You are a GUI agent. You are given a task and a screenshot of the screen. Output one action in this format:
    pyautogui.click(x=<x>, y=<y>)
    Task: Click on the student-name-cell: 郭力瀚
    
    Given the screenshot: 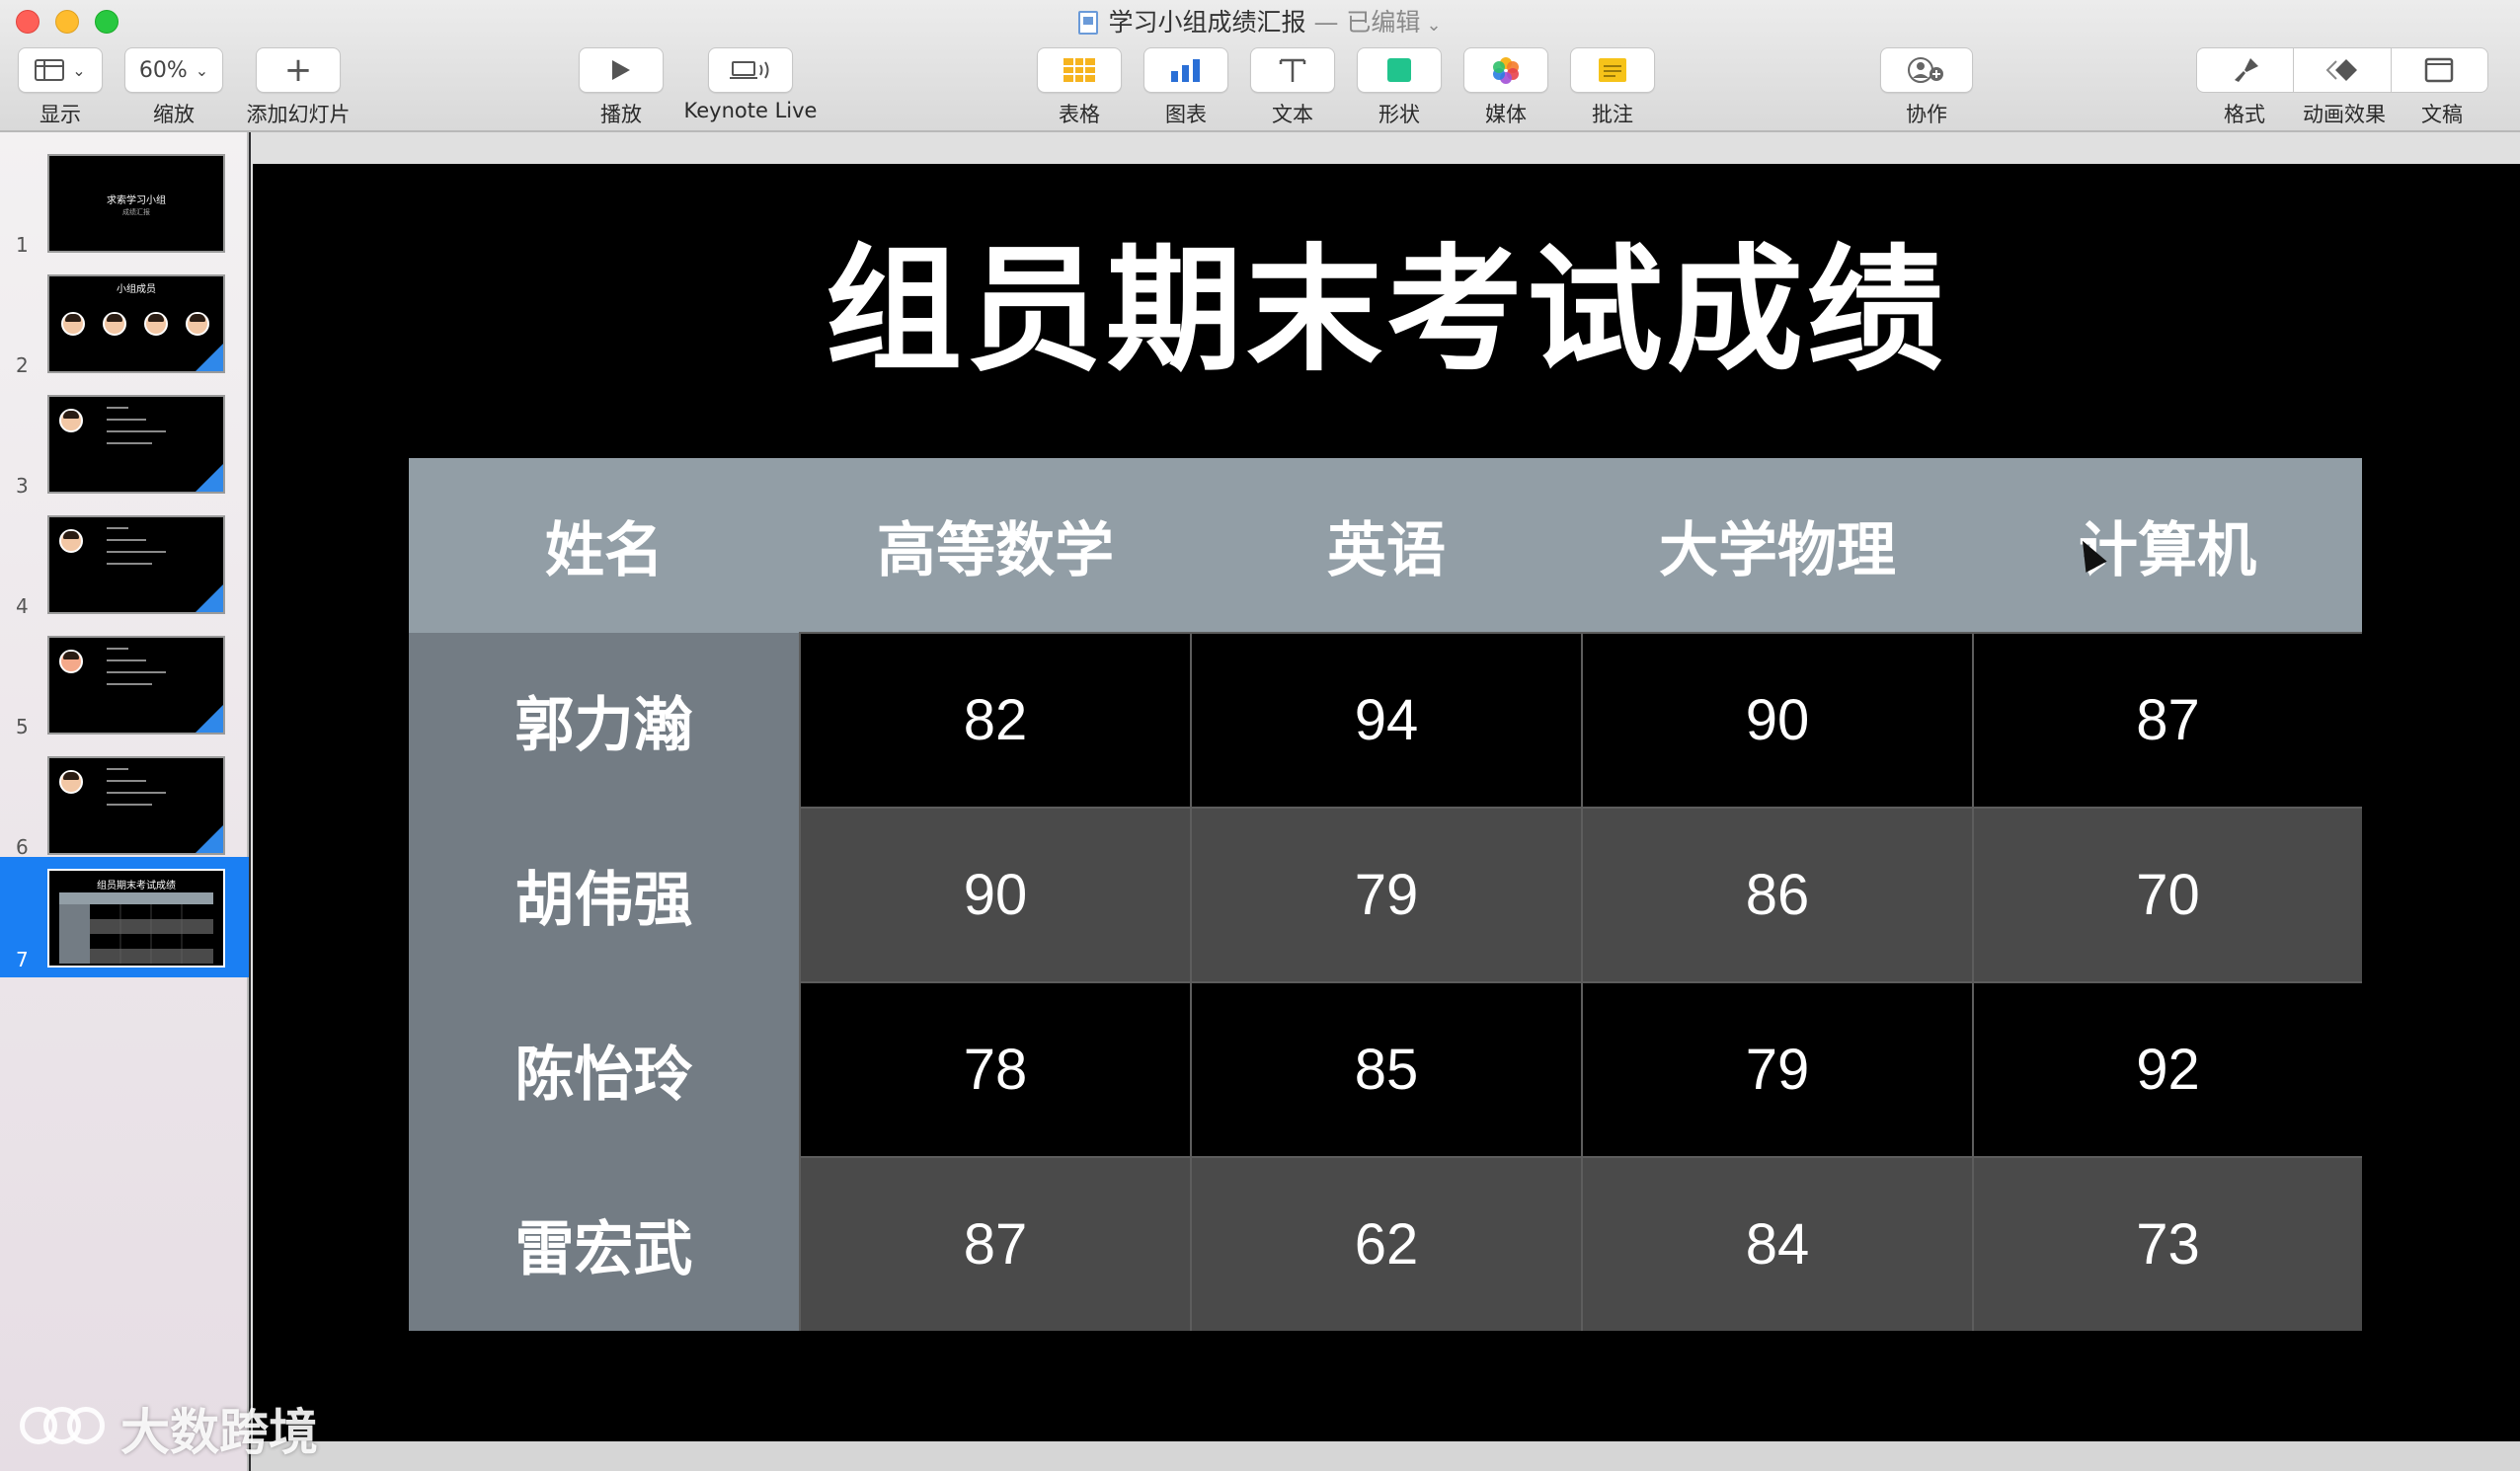 What is the action you would take?
    pyautogui.click(x=604, y=720)
    